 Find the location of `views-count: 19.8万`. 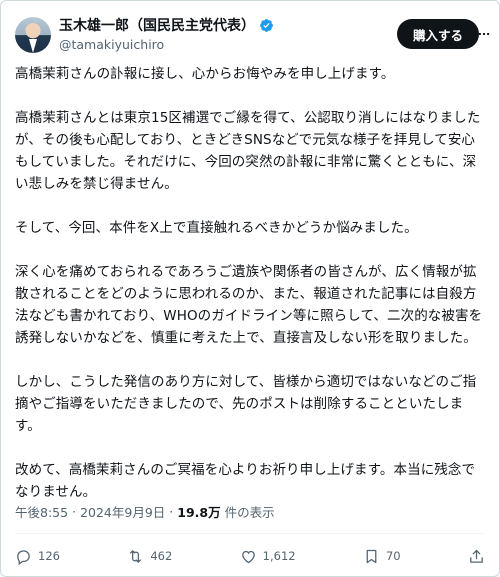

views-count: 19.8万 is located at coordinates (199, 512).